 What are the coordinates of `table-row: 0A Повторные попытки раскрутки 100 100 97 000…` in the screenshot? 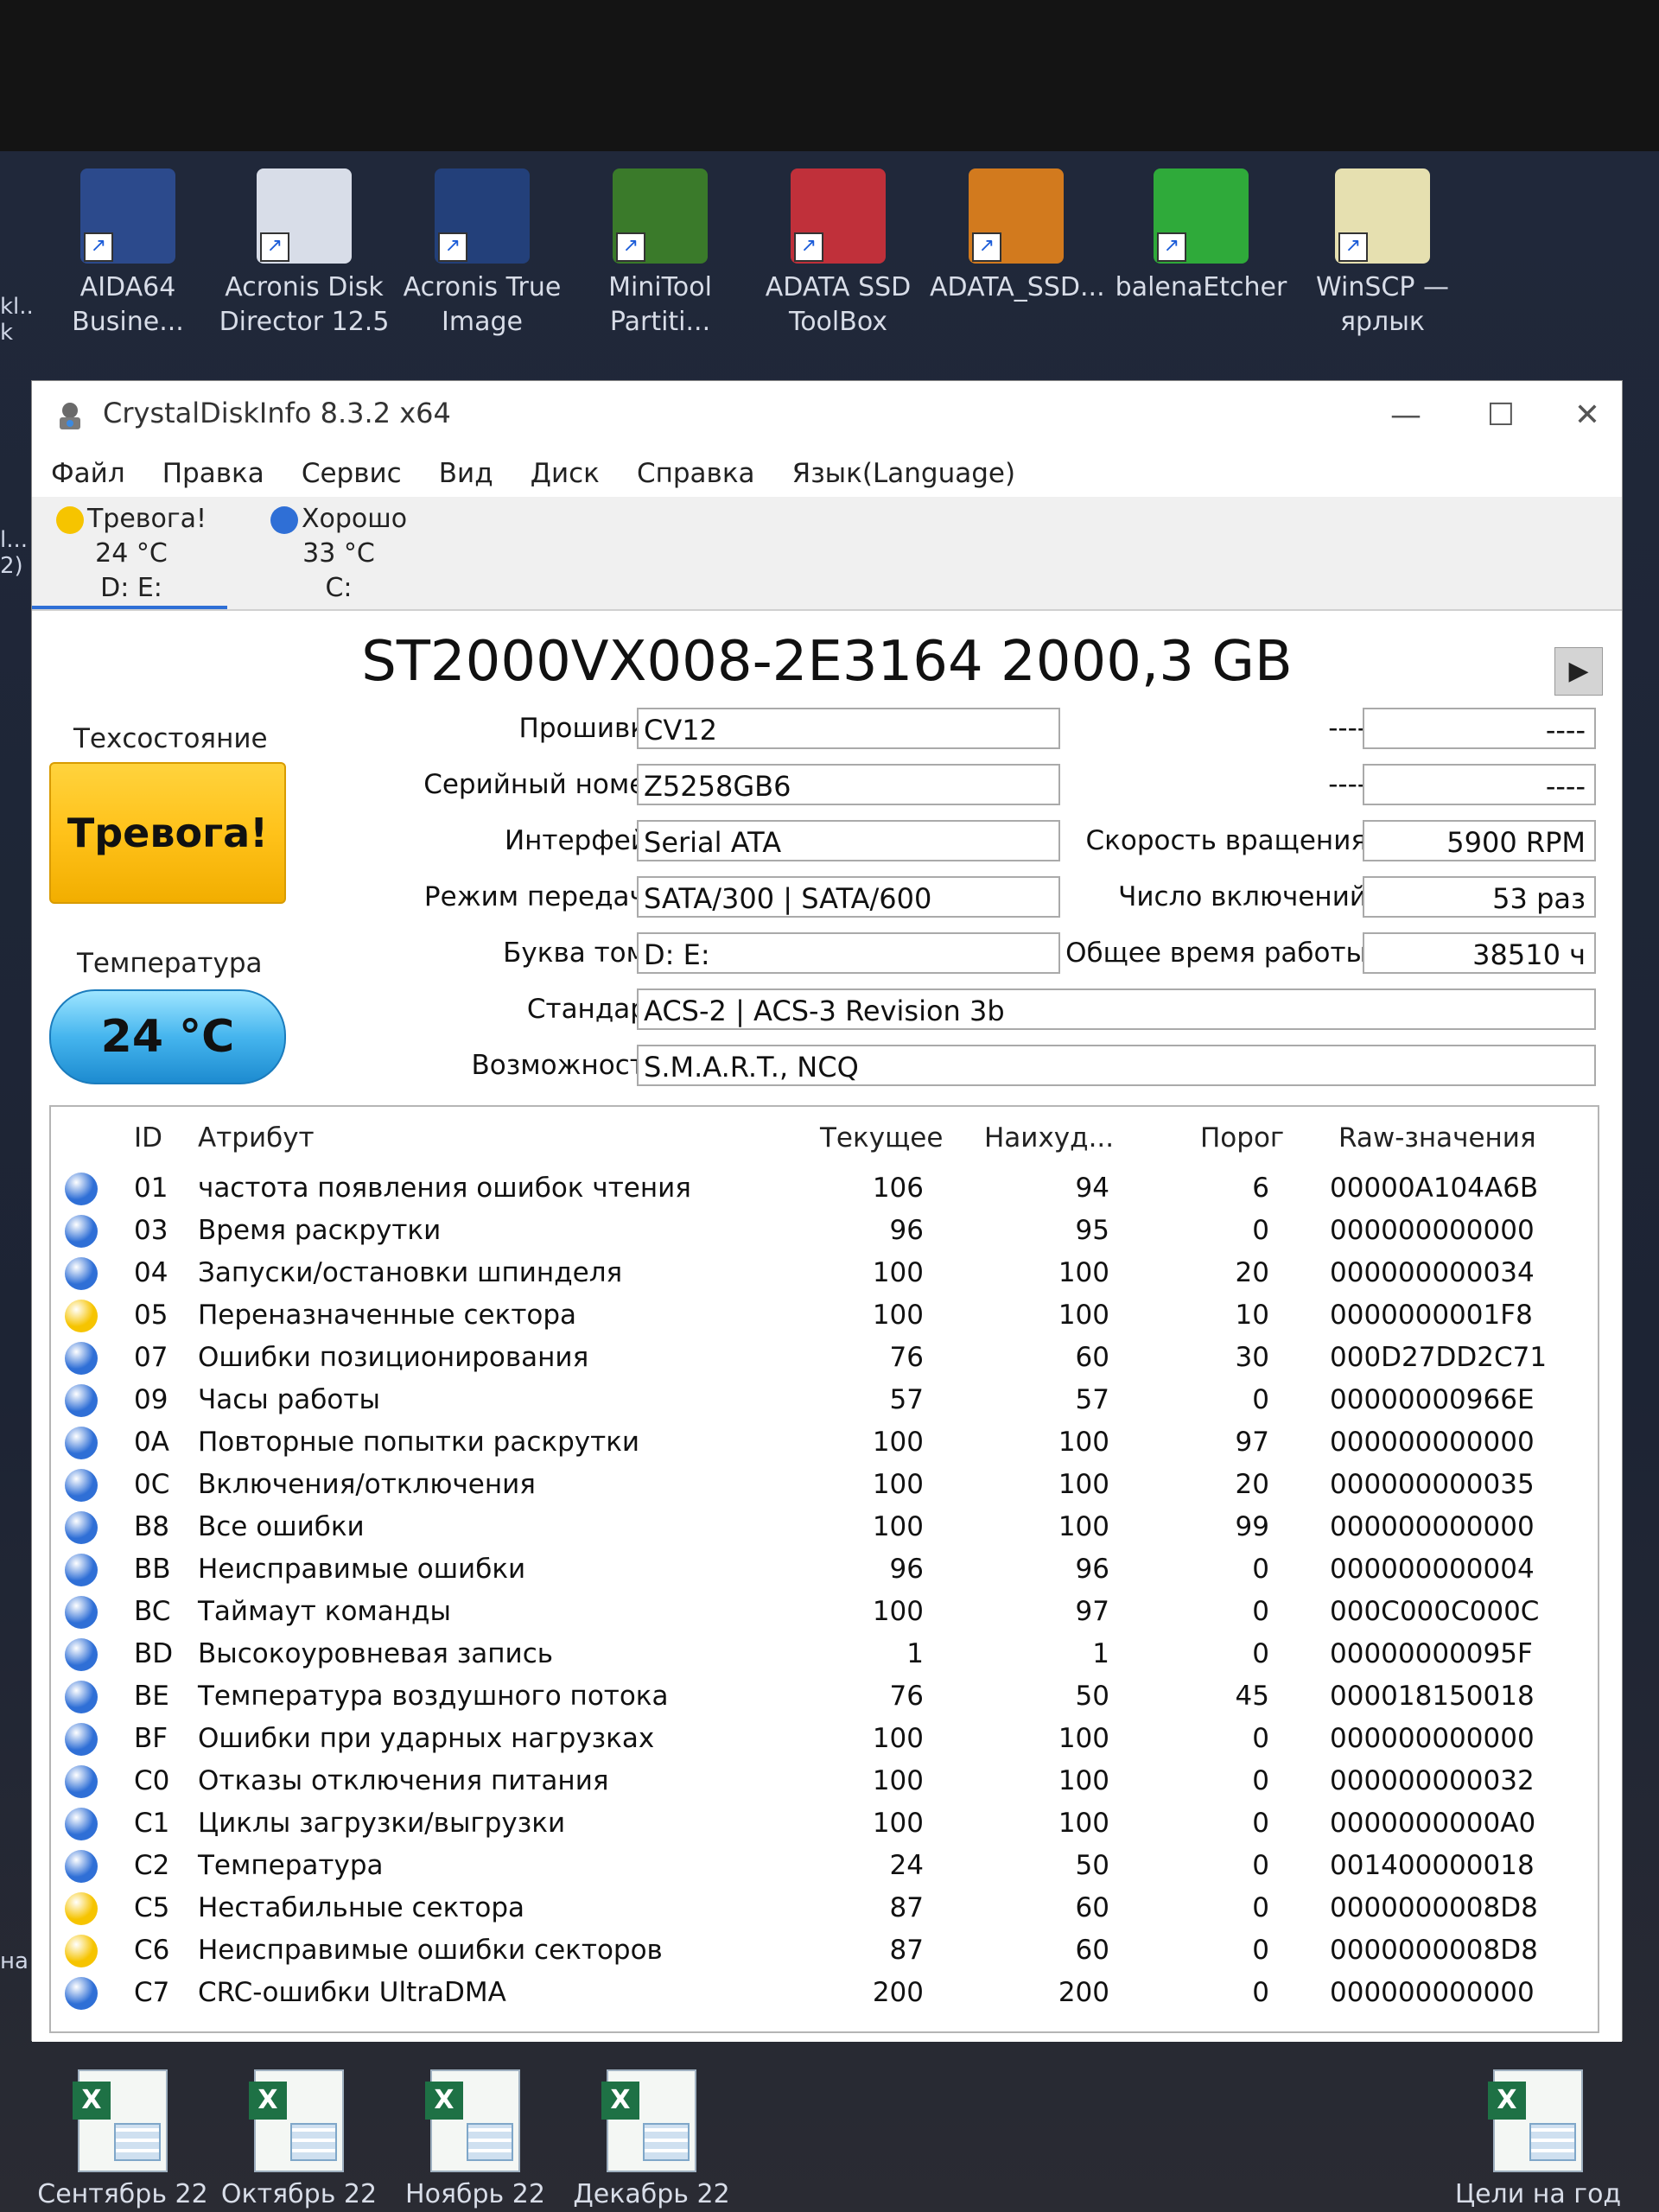 It's located at (824, 1442).